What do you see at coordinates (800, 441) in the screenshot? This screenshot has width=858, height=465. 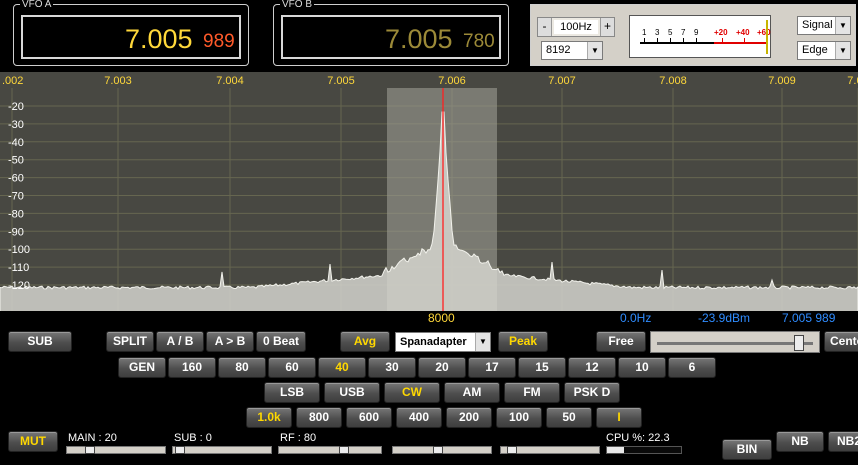 I see `nb-button: NB` at bounding box center [800, 441].